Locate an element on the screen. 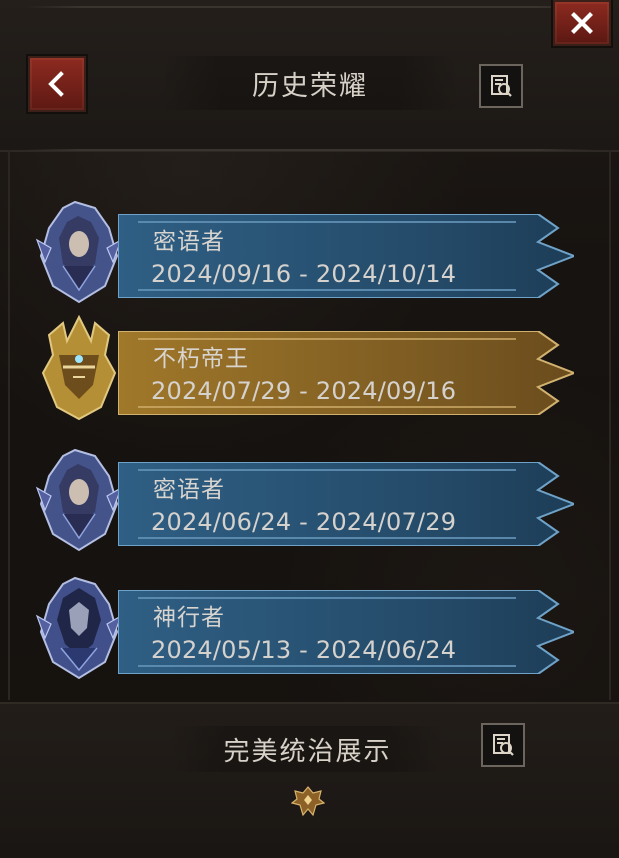  honor-name: 神行者 is located at coordinates (189, 618).